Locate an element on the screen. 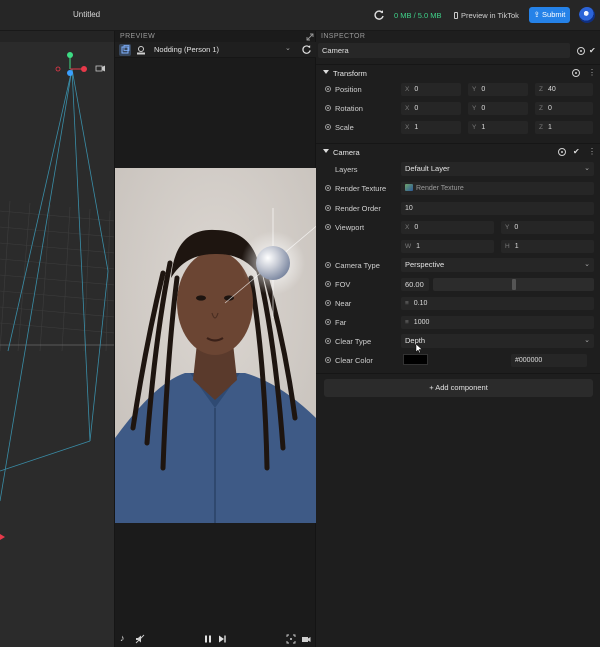 The height and width of the screenshot is (647, 600). scale-x-field: X1 is located at coordinates (431, 127).